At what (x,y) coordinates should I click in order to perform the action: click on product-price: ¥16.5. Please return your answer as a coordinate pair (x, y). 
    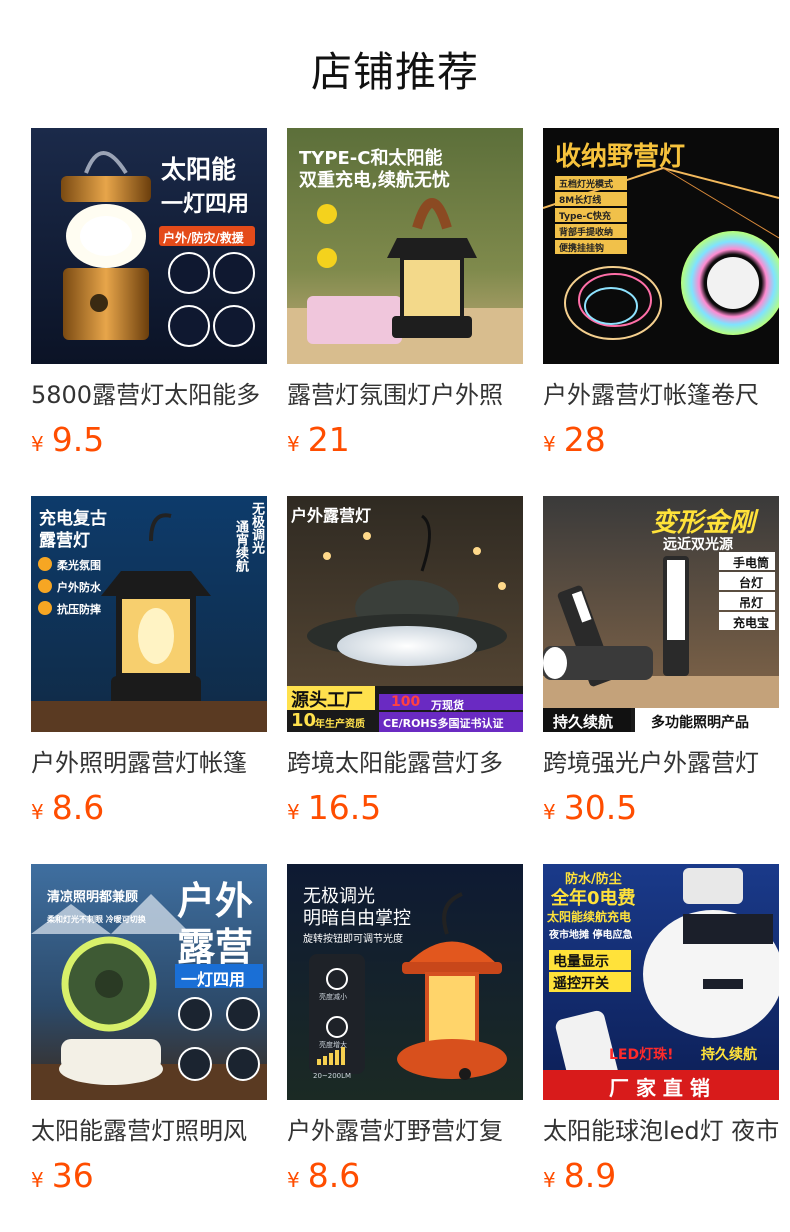
    Looking at the image, I should click on (405, 808).